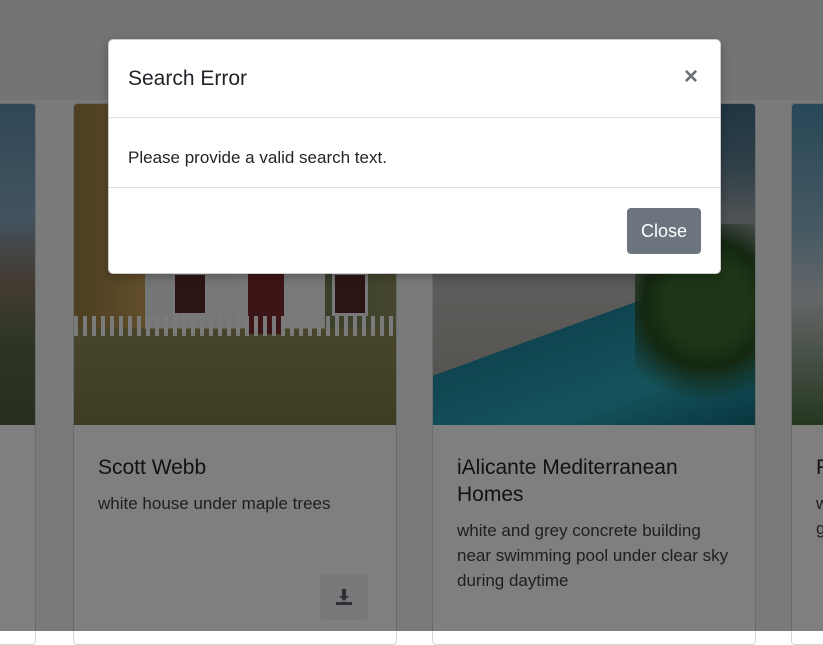 This screenshot has height=645, width=823. Describe the element at coordinates (691, 76) in the screenshot. I see `close-icon: ×` at that location.